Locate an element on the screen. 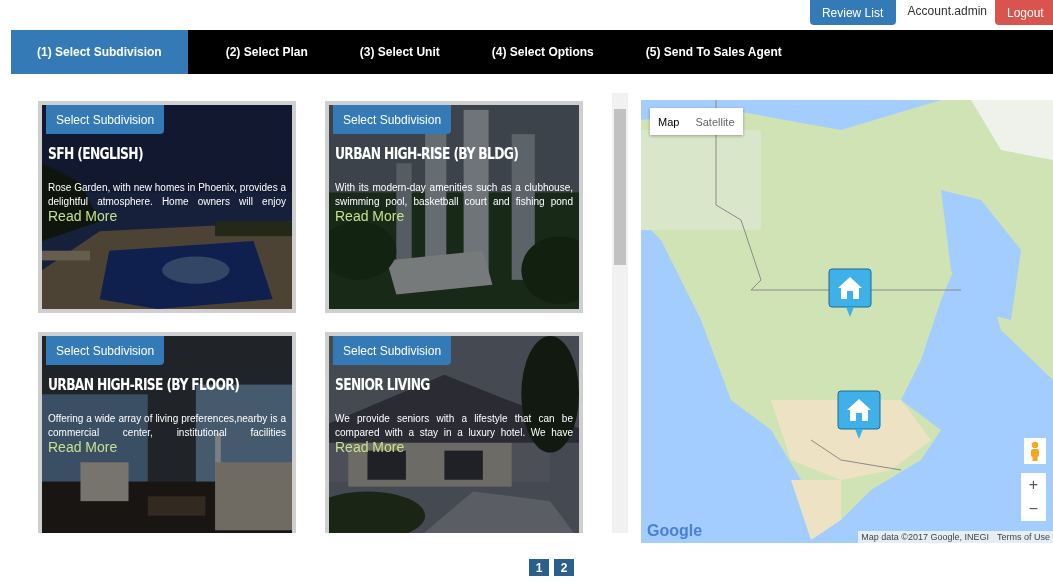  card-title: URBAN HIGH-RISE (BY FLOOR) is located at coordinates (144, 386).